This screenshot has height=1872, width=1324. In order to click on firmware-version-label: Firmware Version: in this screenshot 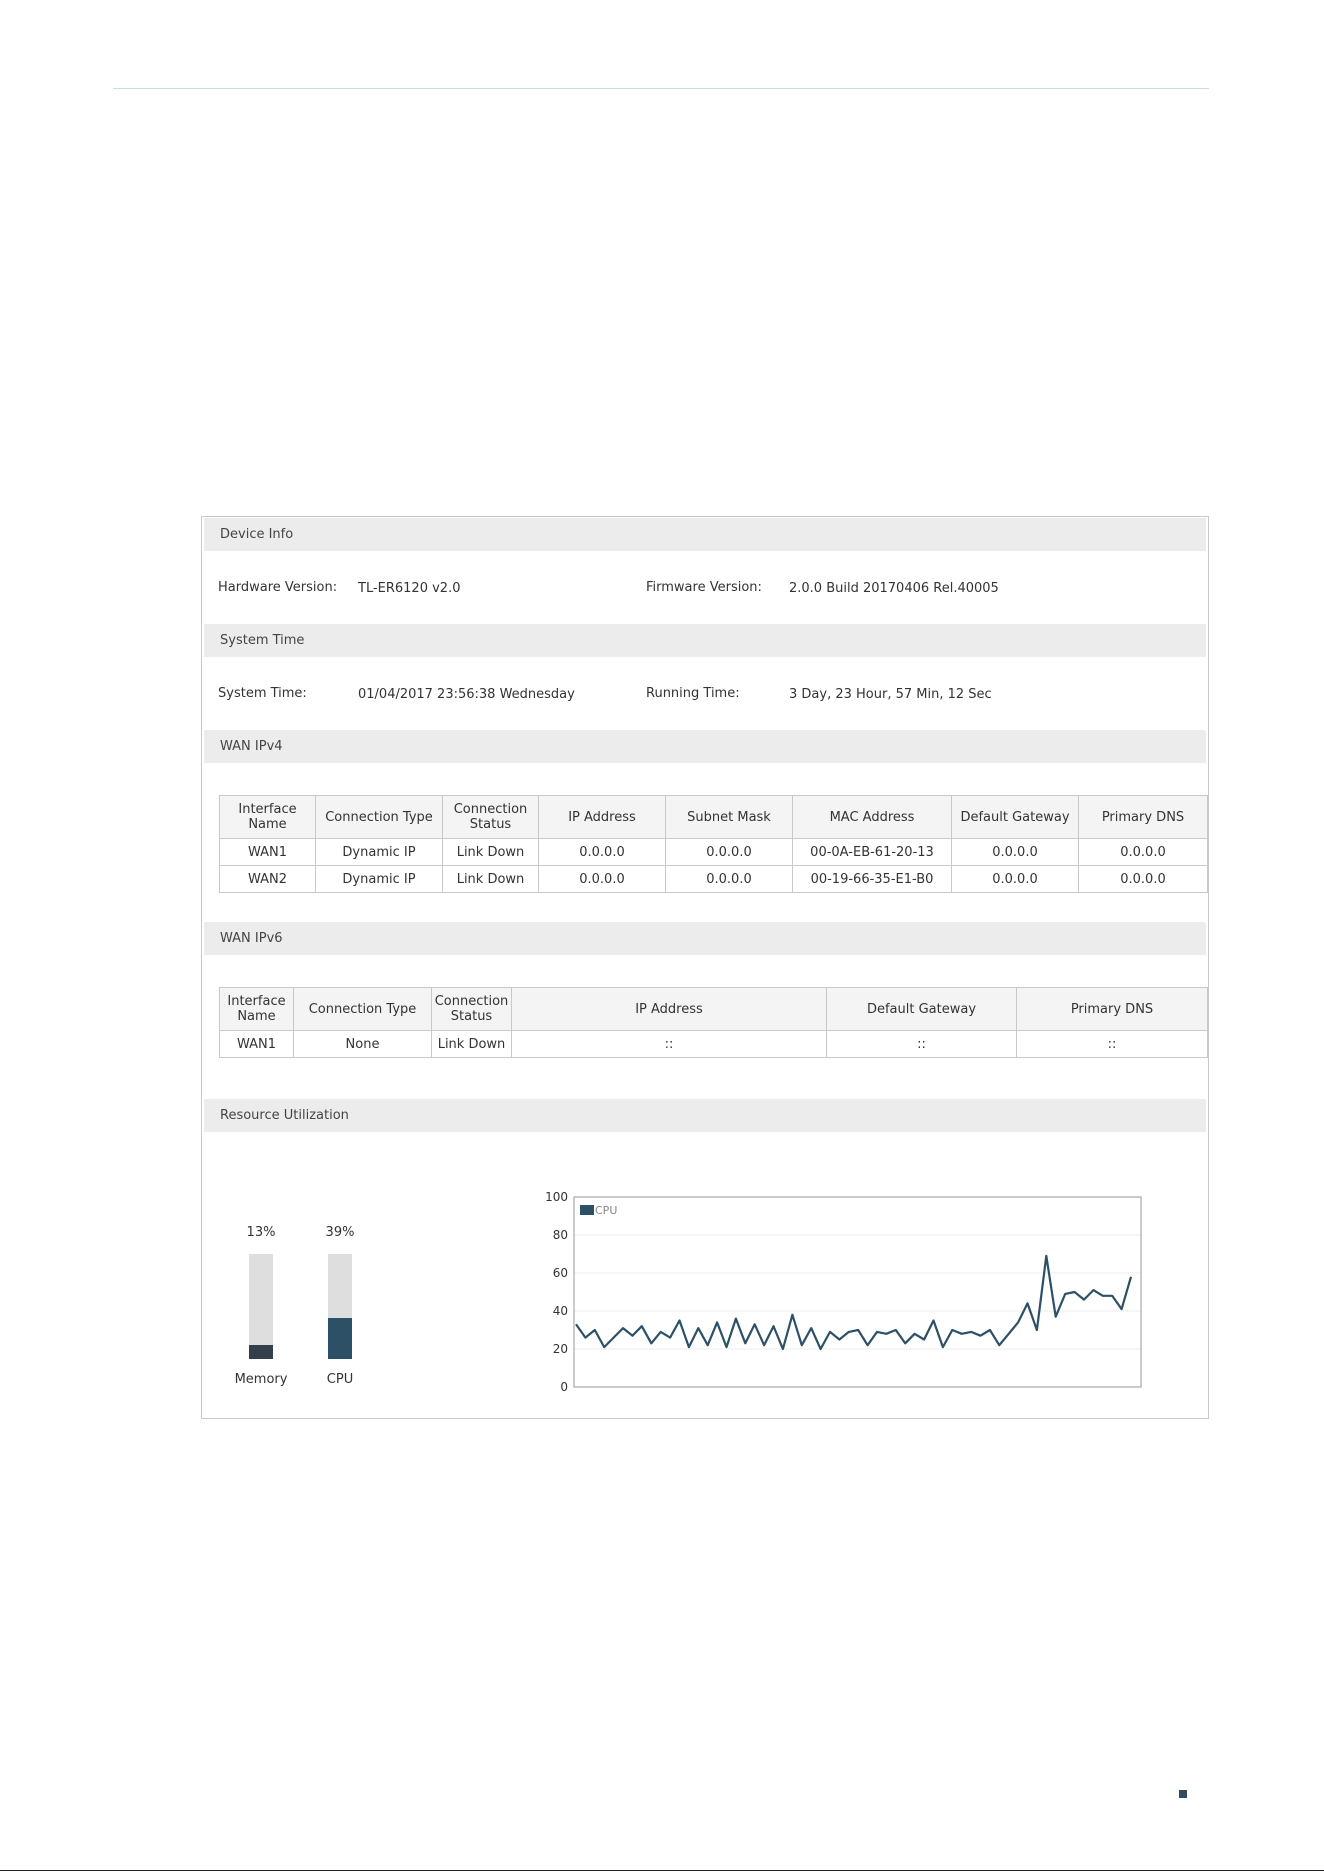, I will do `click(704, 587)`.